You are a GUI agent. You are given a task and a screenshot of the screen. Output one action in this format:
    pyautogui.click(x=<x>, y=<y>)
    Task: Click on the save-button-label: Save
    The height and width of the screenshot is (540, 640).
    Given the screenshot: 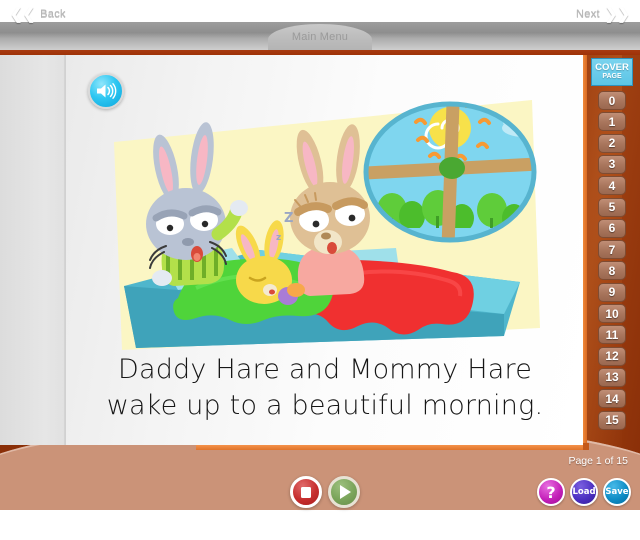 What is the action you would take?
    pyautogui.click(x=617, y=492)
    